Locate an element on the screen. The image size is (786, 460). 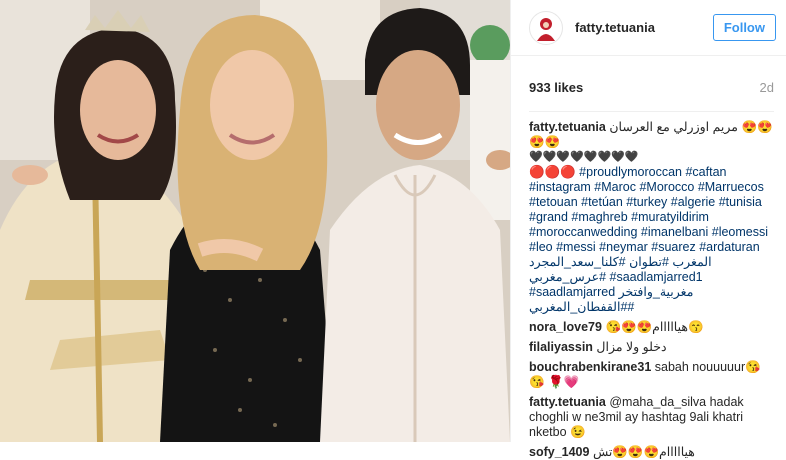
avatar is located at coordinates (546, 27).